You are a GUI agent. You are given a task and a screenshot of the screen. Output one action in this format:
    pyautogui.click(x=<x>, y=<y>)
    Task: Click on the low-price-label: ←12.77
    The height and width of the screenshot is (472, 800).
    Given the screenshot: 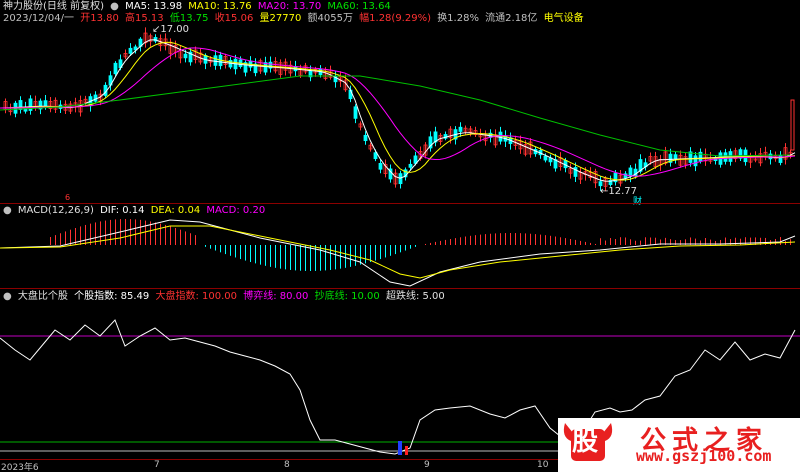 What is the action you would take?
    pyautogui.click(x=619, y=191)
    